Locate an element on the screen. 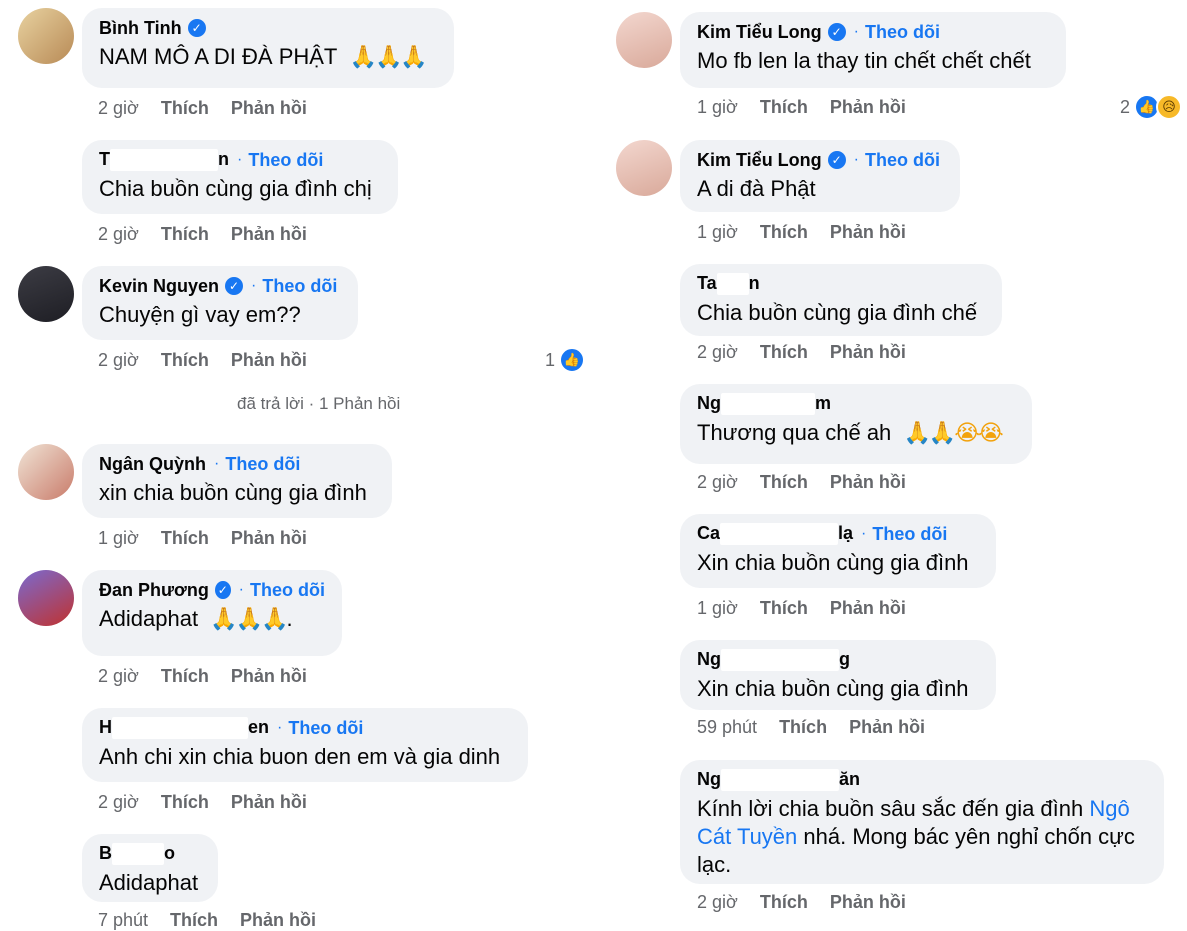  commenter-name: Ng m is located at coordinates (764, 404).